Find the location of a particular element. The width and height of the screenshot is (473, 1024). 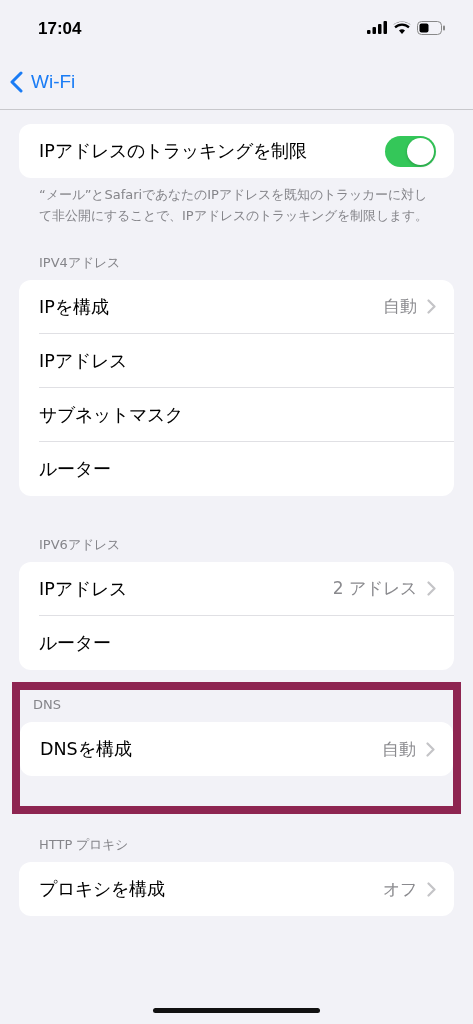

signal-icon is located at coordinates (377, 27).